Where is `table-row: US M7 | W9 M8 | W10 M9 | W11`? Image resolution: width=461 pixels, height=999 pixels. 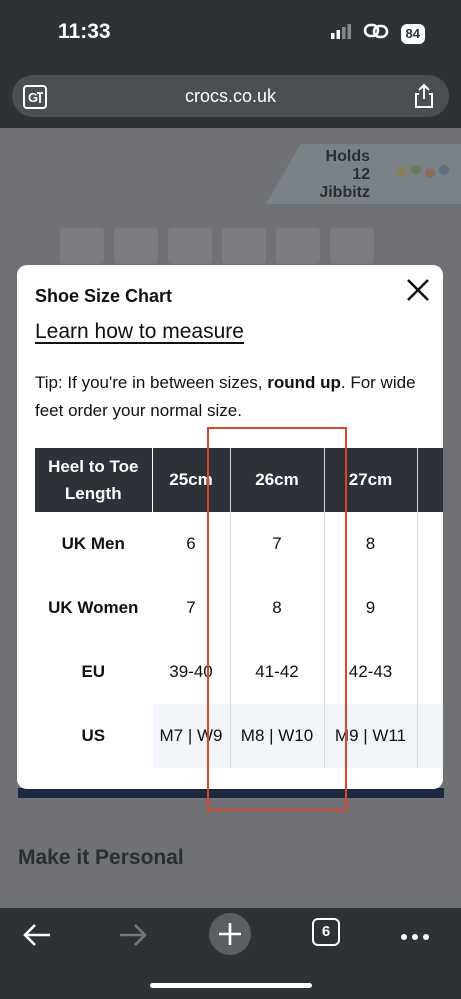 table-row: US M7 | W9 M8 | W10 M9 | W11 is located at coordinates (239, 736).